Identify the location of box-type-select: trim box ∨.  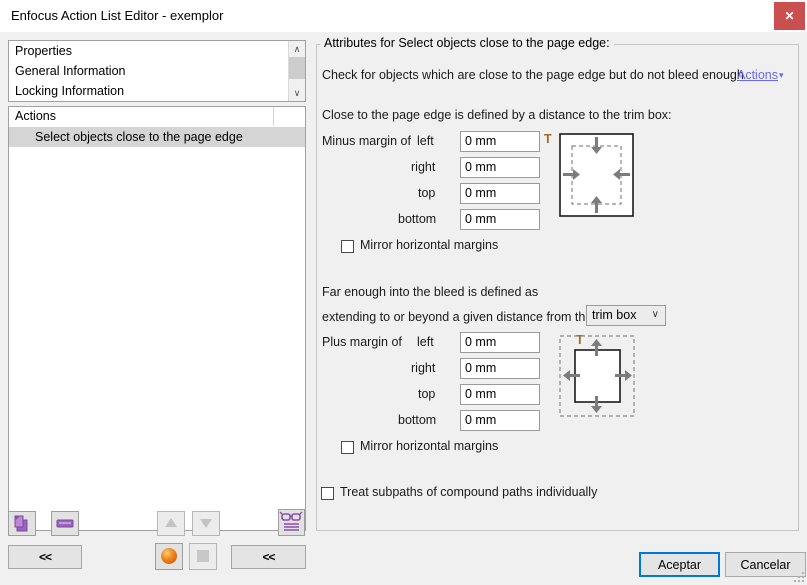
(626, 315).